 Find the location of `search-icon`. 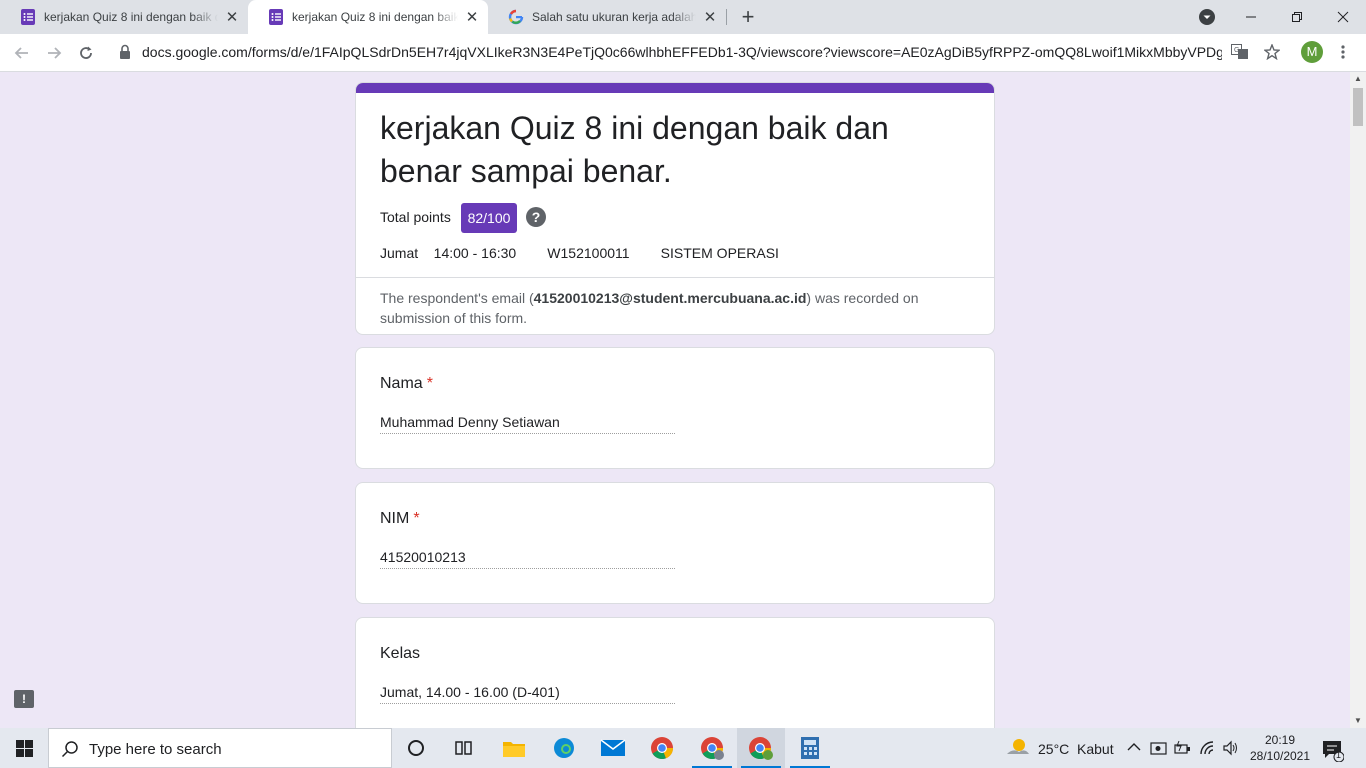

search-icon is located at coordinates (69, 749).